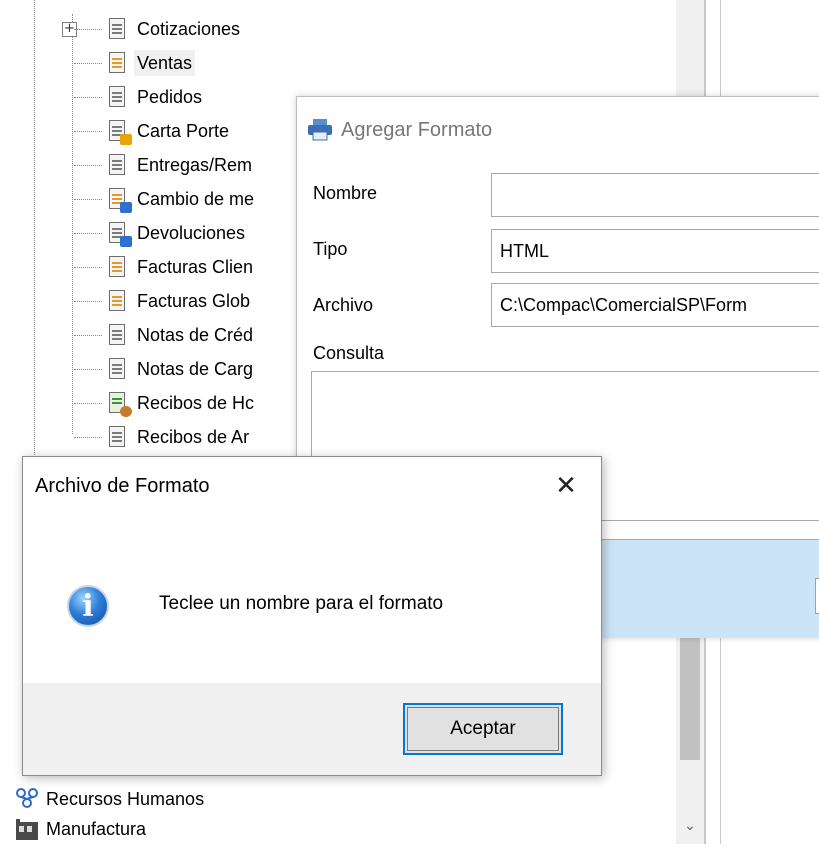 This screenshot has width=819, height=847. Describe the element at coordinates (183, 131) in the screenshot. I see `tree-item-label: Carta Porte` at that location.